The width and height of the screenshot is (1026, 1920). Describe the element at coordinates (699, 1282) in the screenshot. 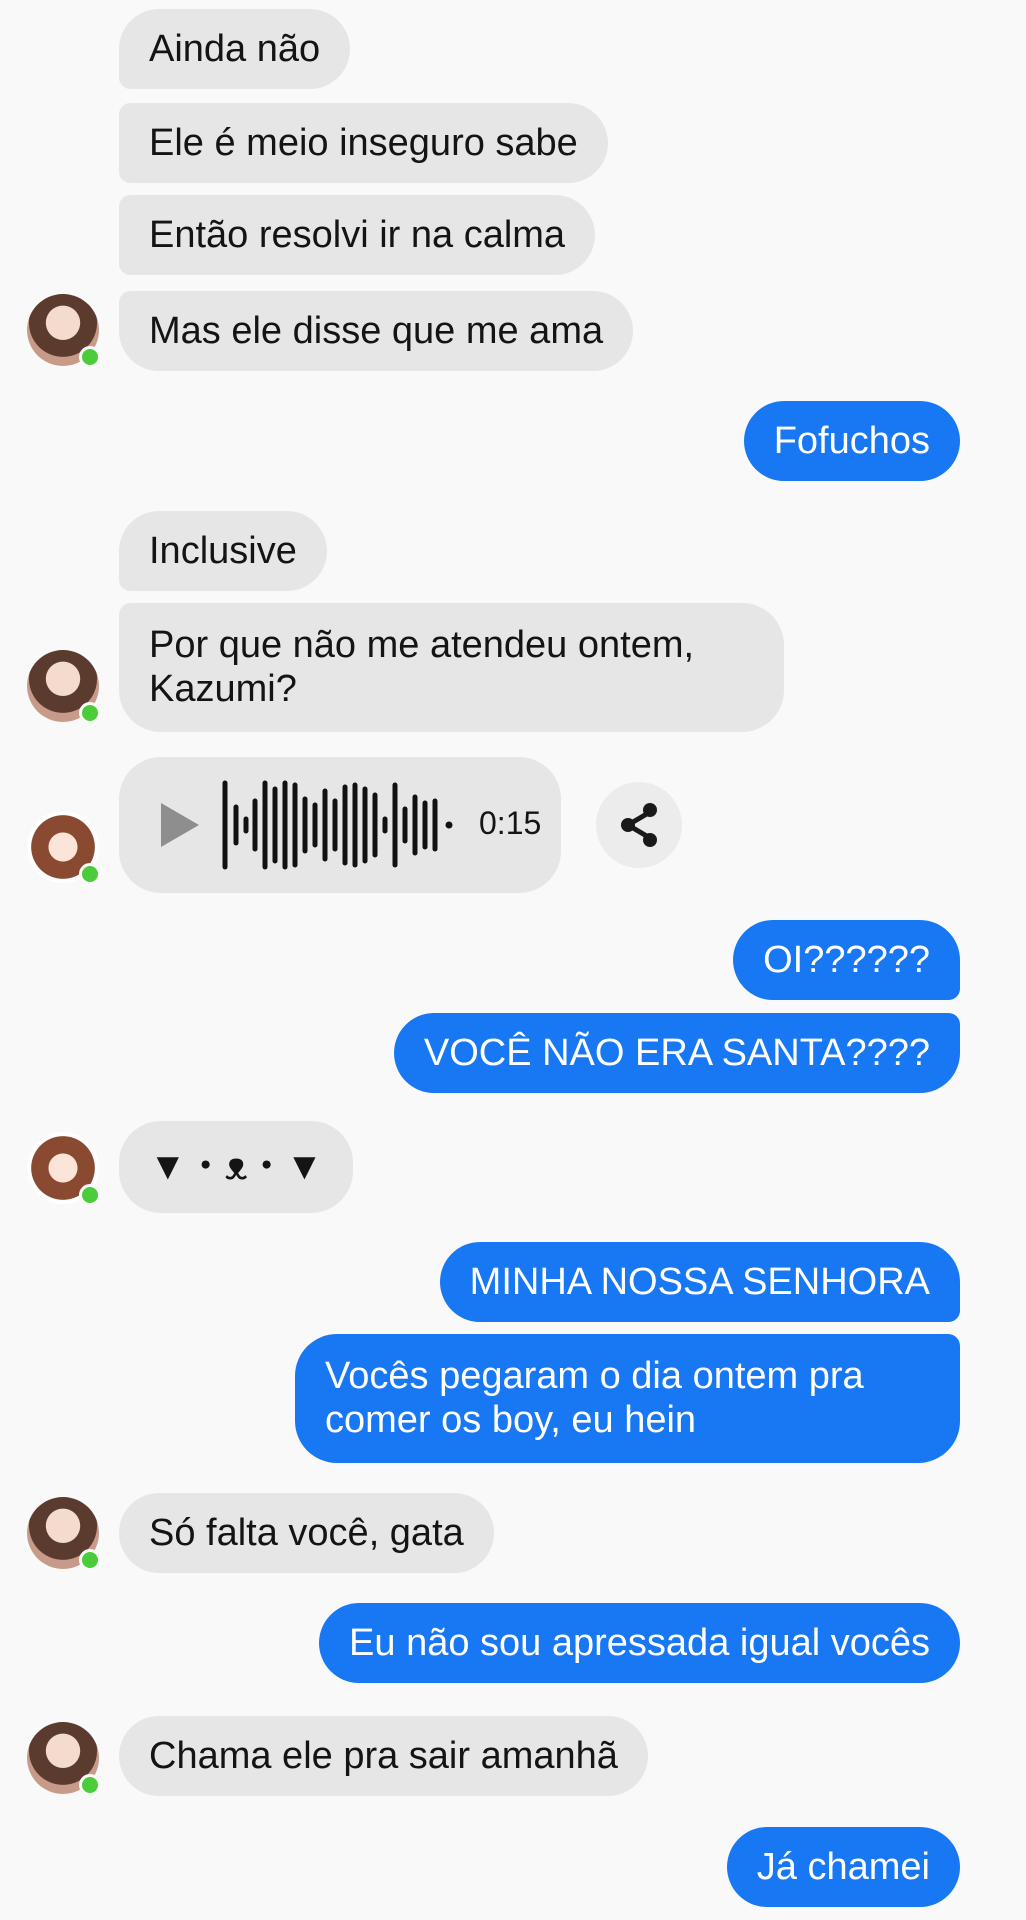

I see `message-bubble-outgoing: MINHA NOSSA SENHORA` at that location.